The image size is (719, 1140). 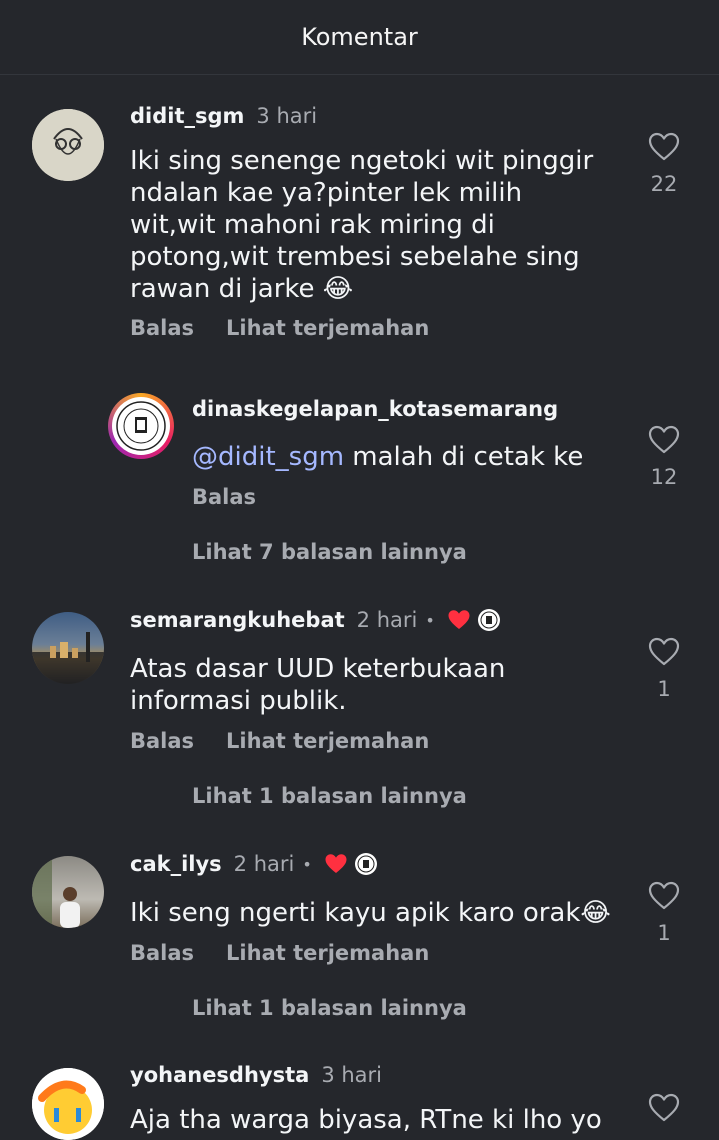 I want to click on comment-meta: dinaskegelapan_kotasemarang, so click(x=375, y=409).